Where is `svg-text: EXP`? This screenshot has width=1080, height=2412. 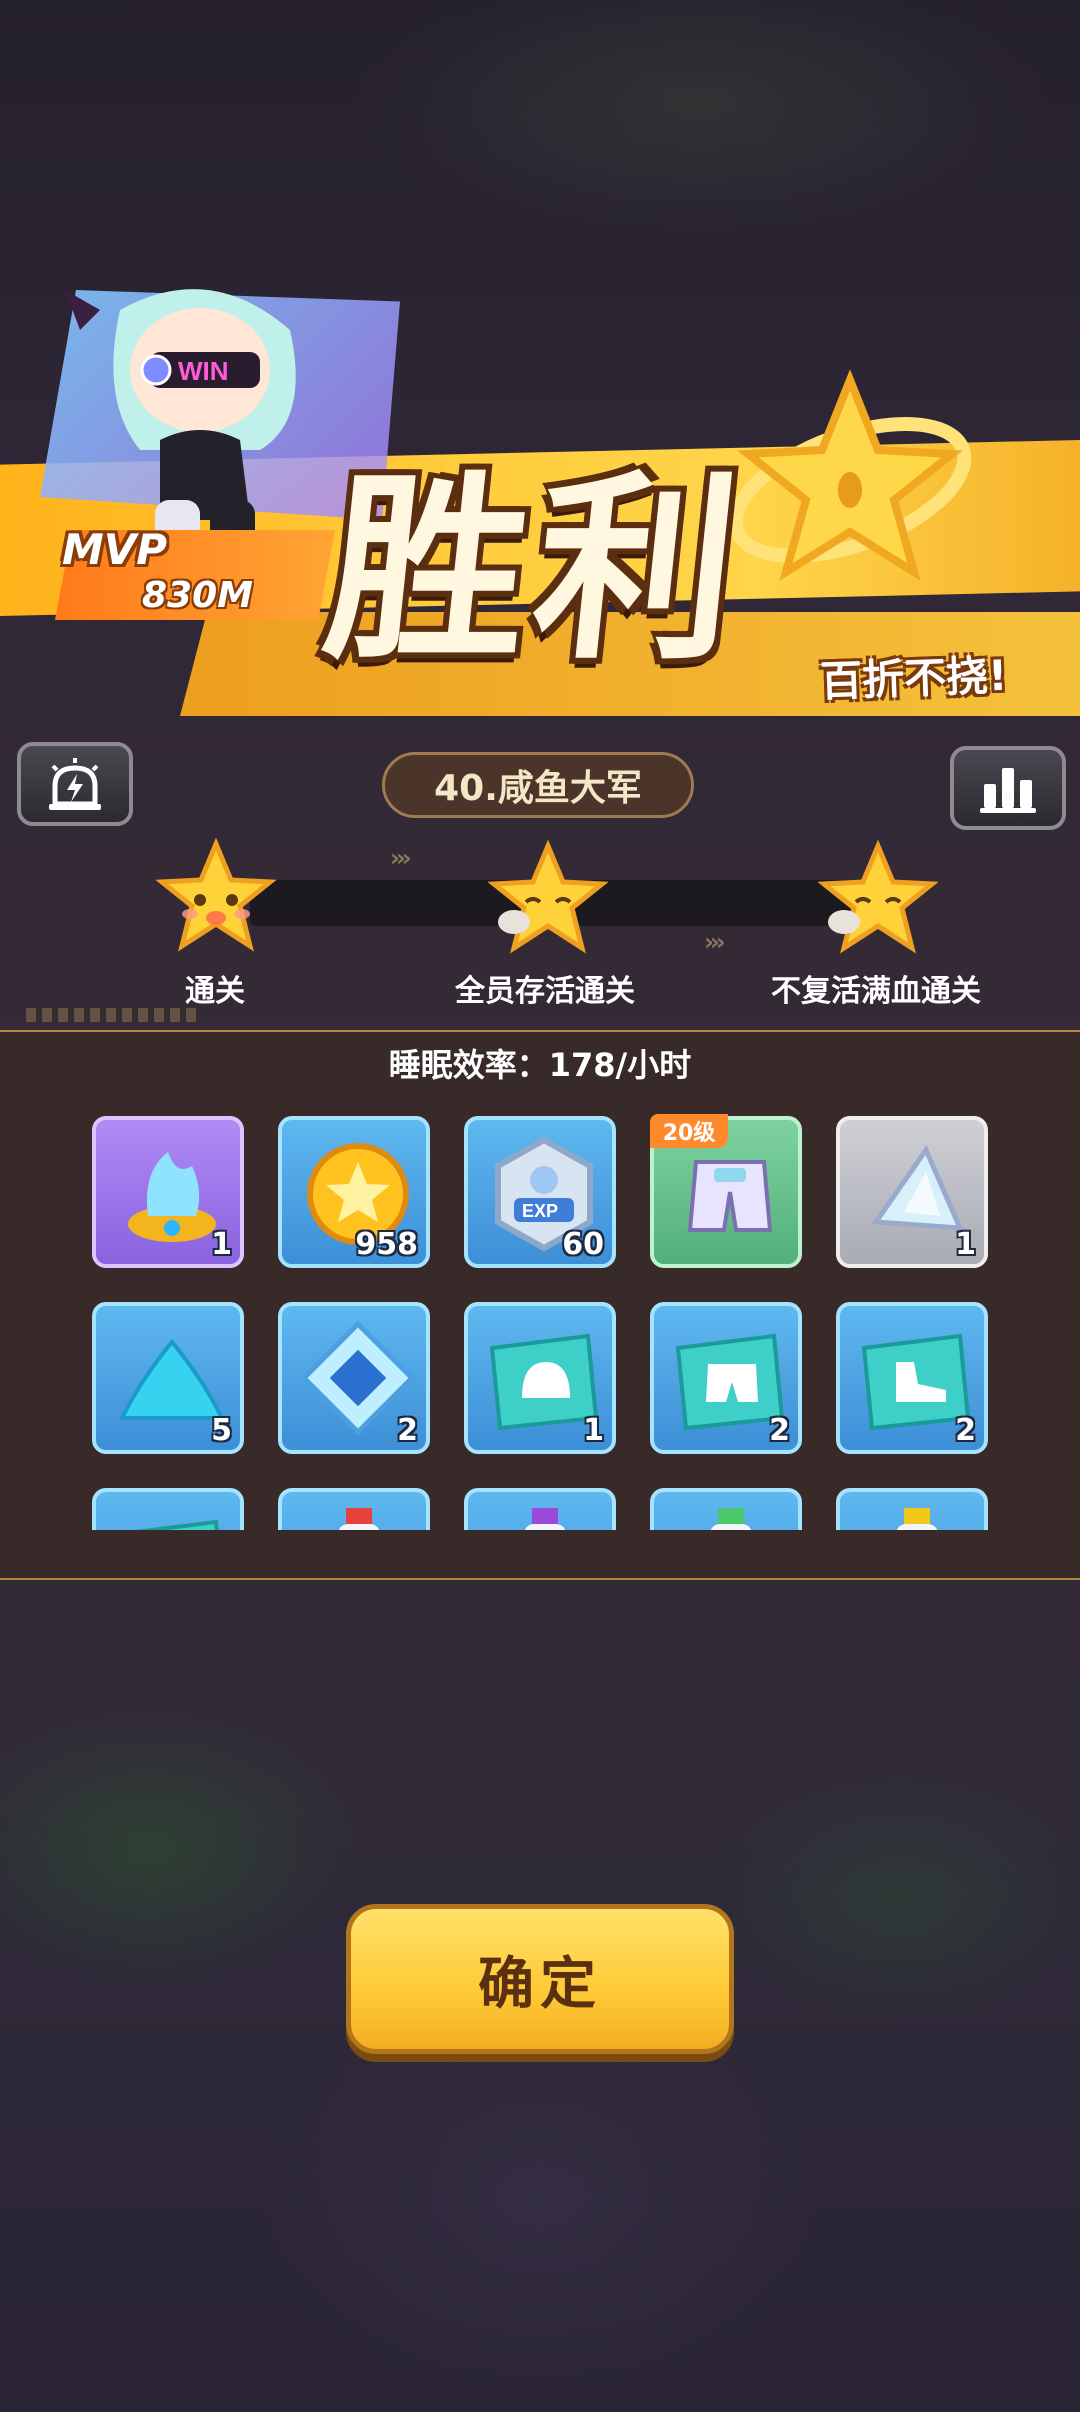 svg-text: EXP is located at coordinates (540, 1211).